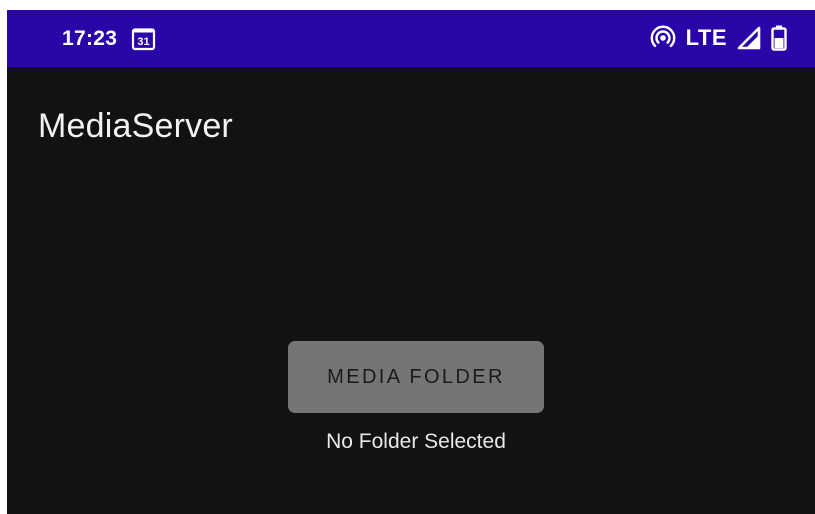 This screenshot has width=815, height=514. I want to click on status-time: 17:23, so click(90, 38).